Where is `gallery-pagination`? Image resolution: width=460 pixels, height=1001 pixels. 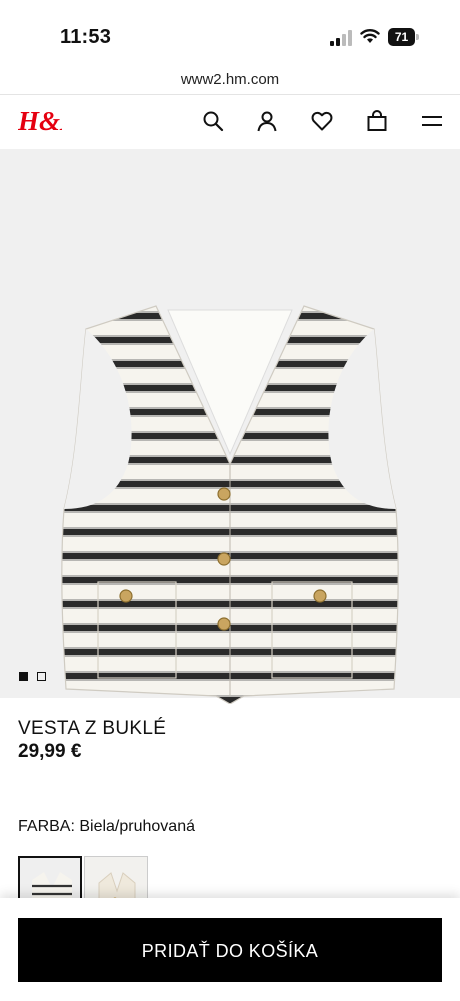
gallery-pagination is located at coordinates (35, 674).